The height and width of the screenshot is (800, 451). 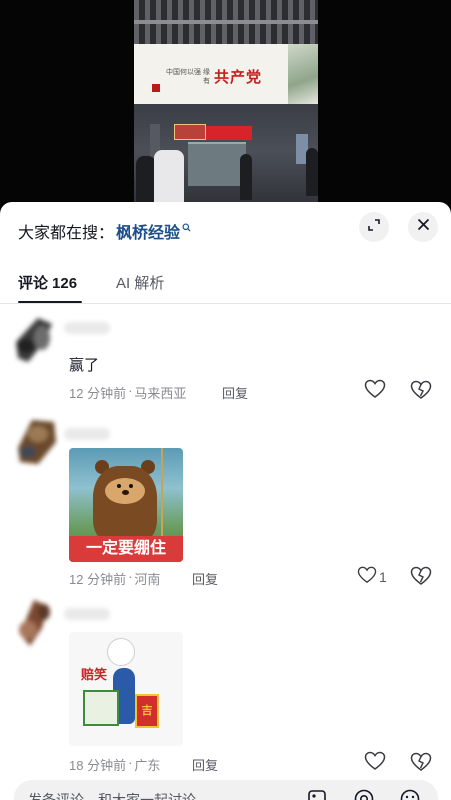 I want to click on billboard: 中国何以强 缘有 共产党, so click(x=226, y=74).